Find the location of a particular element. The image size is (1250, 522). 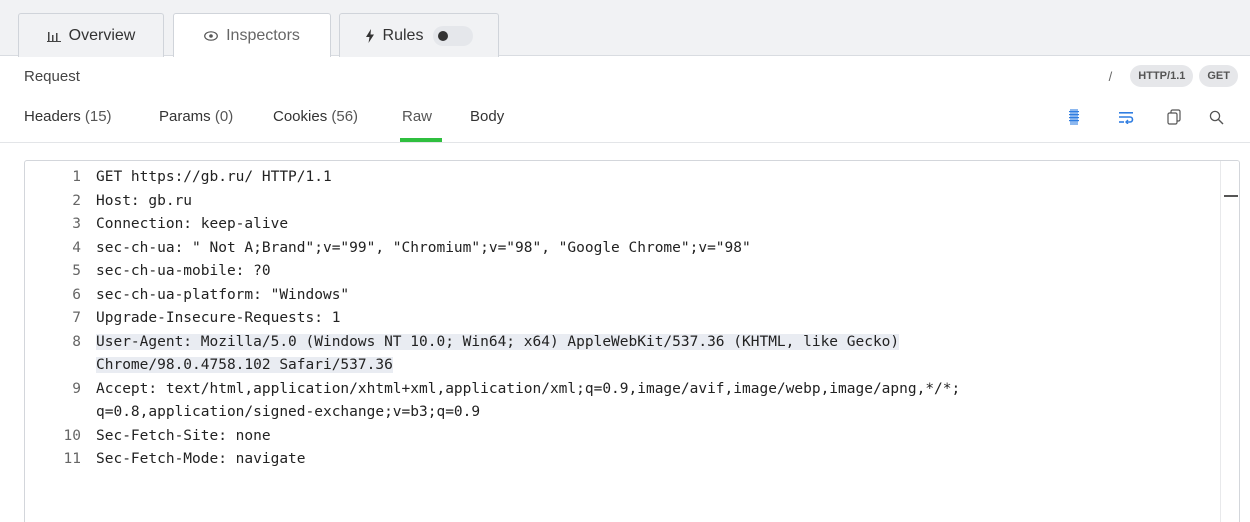

line-number: 11 is located at coordinates (72, 459).